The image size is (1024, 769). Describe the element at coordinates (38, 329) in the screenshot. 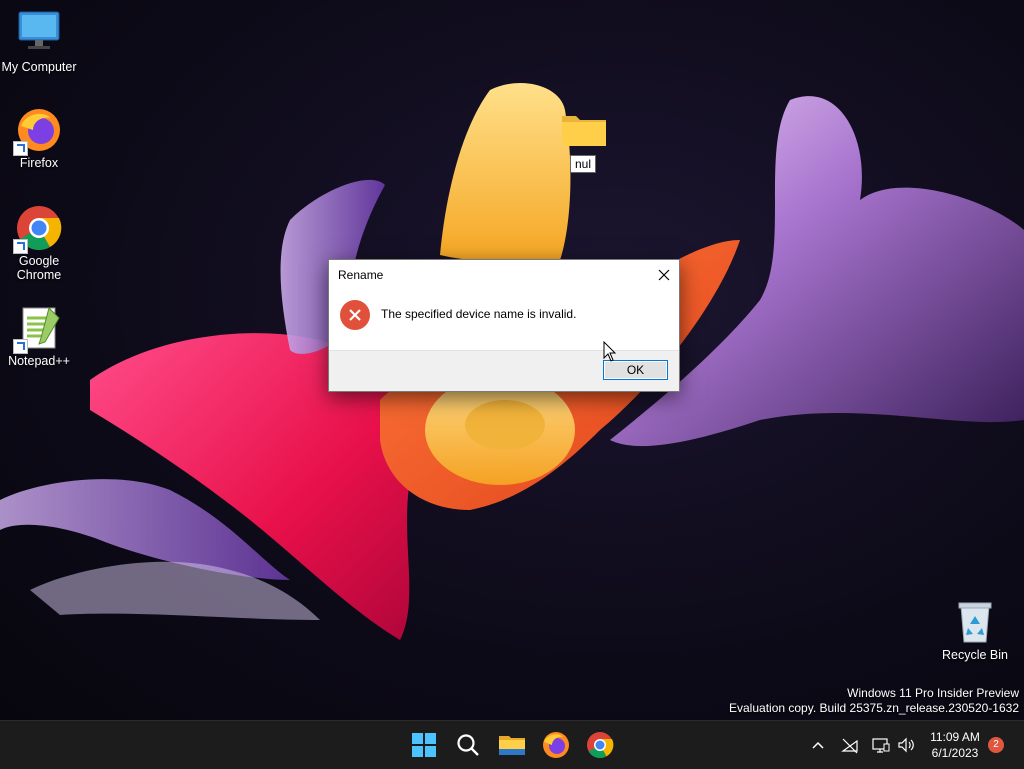

I see `notepadpp-icon` at that location.